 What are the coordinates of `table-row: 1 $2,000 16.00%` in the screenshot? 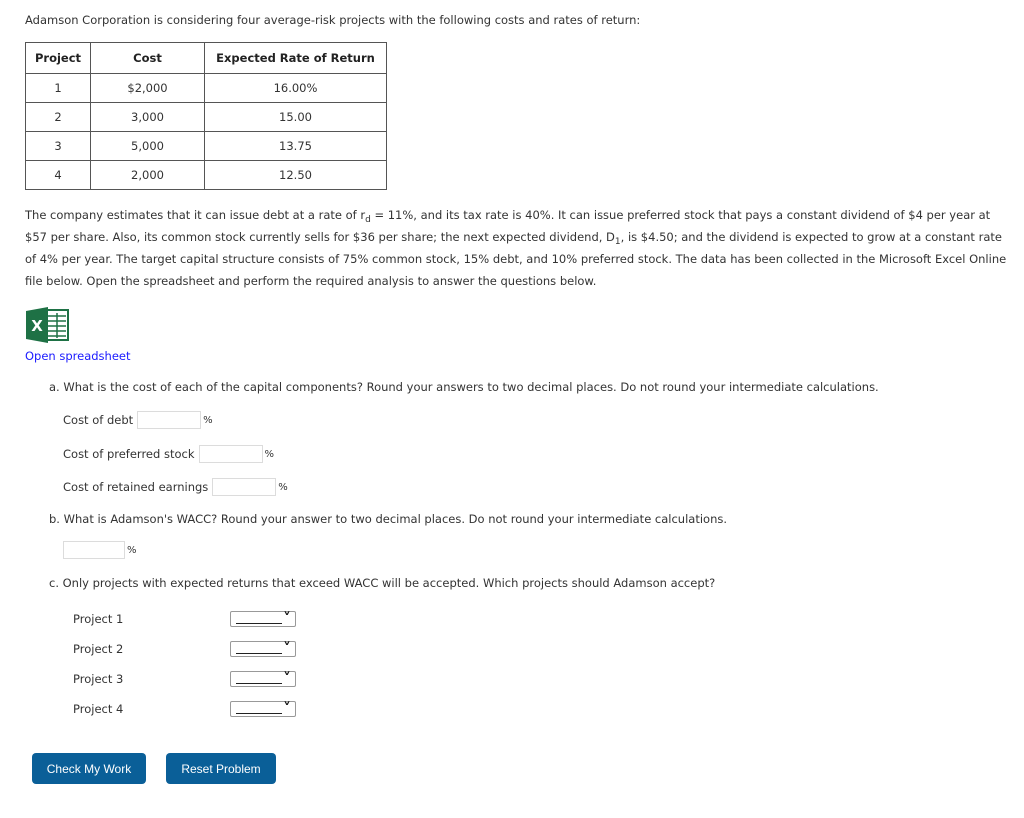 It's located at (206, 88).